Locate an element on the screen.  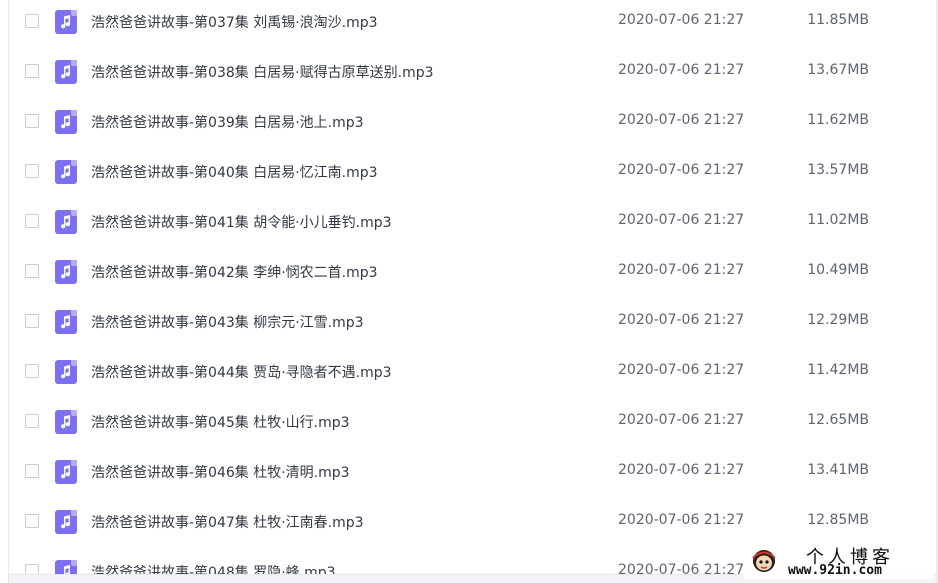
file-name: 浩然爸爸讲故事-第046集 杜牧·清明.mp3 is located at coordinates (220, 472).